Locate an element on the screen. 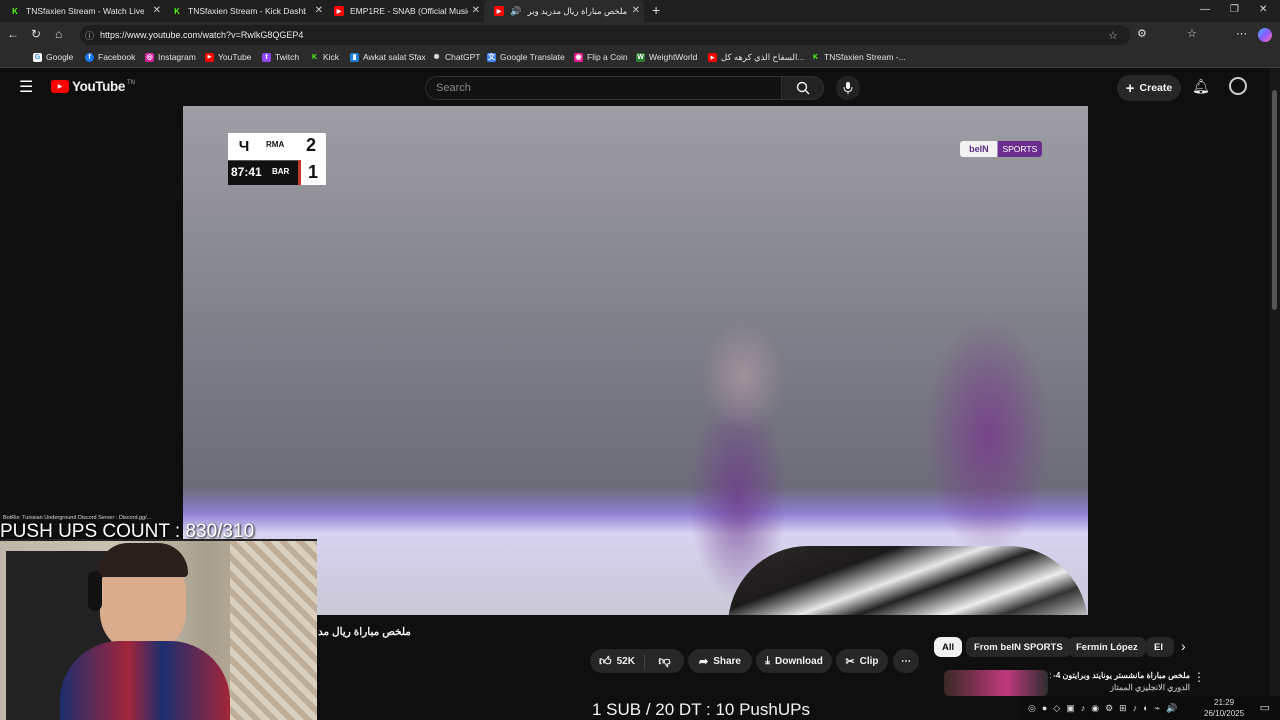  laliga-logo: Ч is located at coordinates (244, 146).